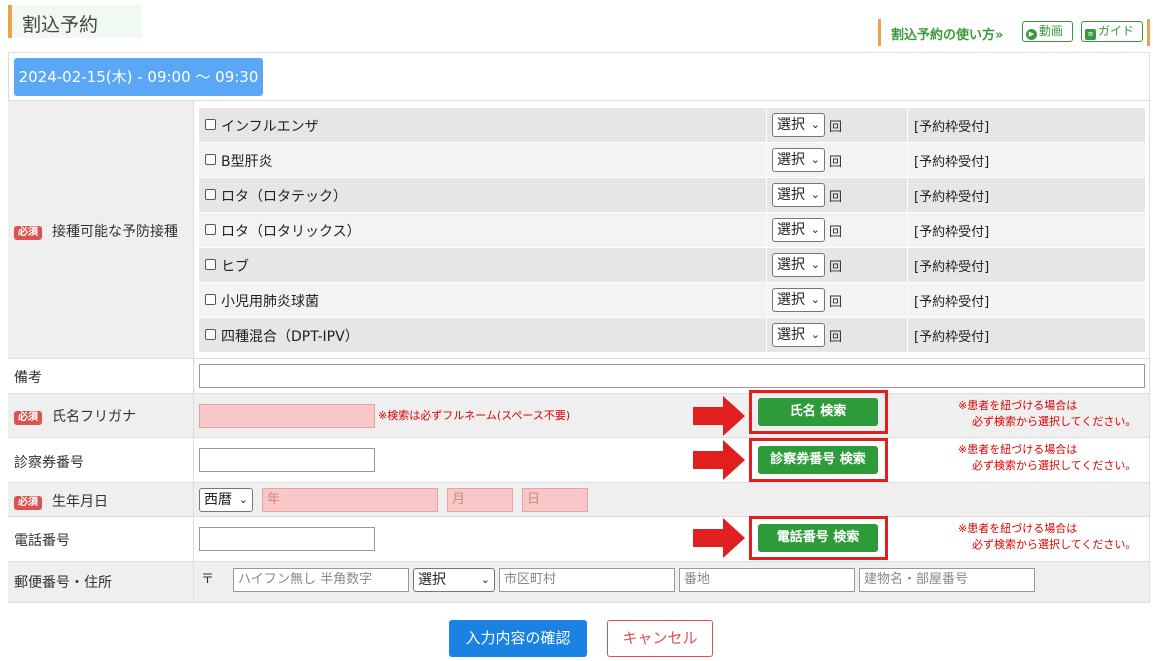 This screenshot has width=1158, height=661. What do you see at coordinates (270, 127) in the screenshot?
I see `vaccine-name: インフルエンザ` at bounding box center [270, 127].